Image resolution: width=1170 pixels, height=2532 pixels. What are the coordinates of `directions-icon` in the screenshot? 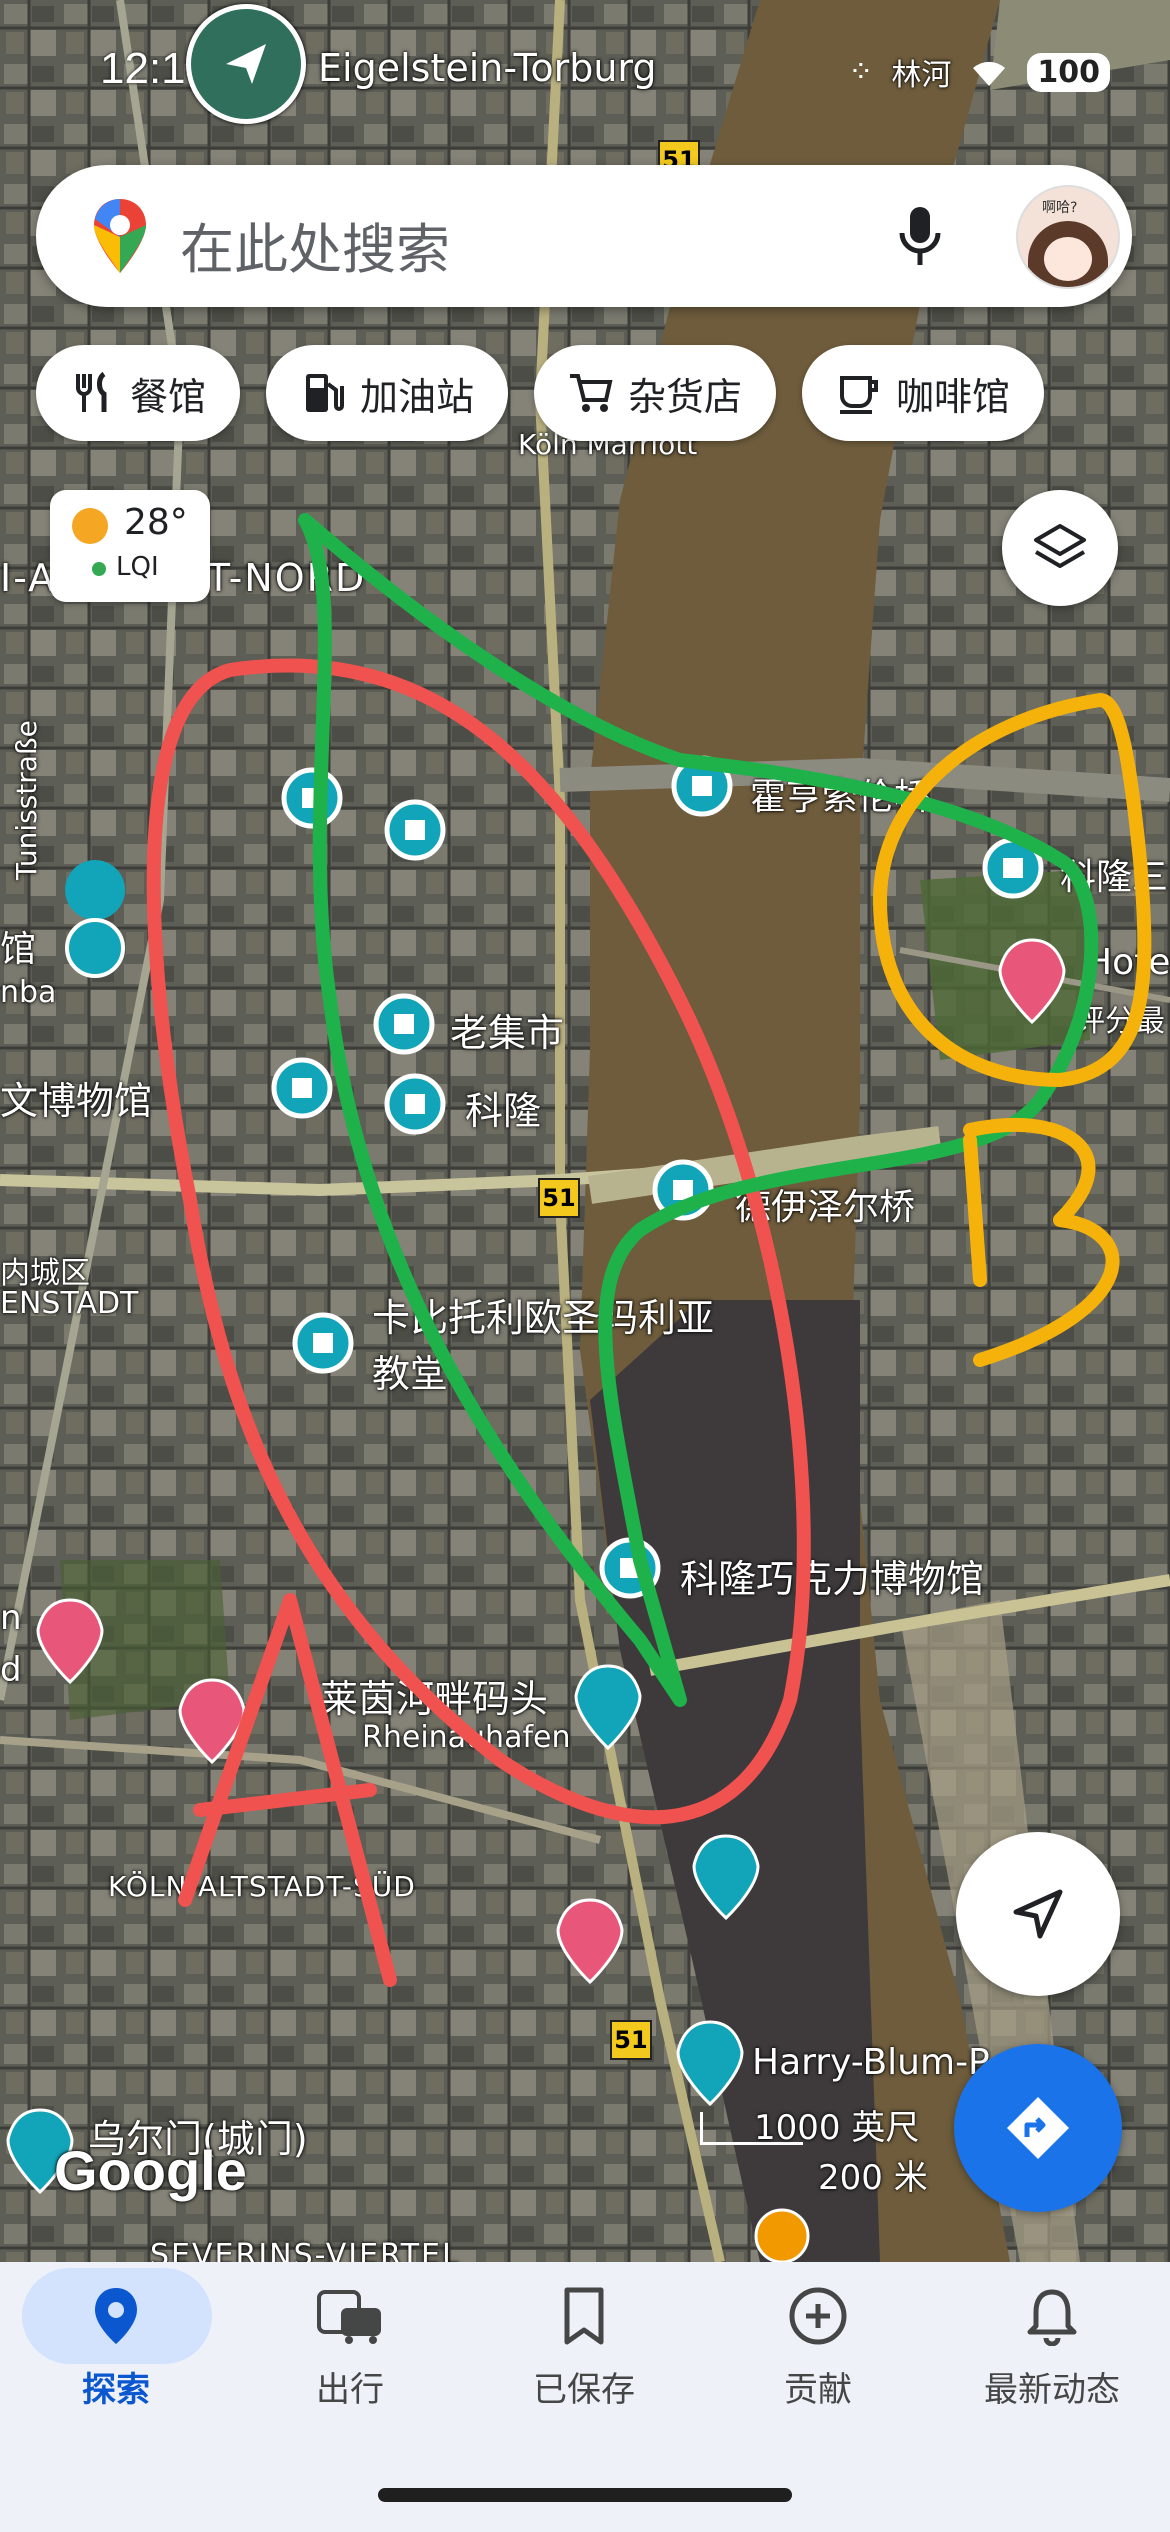 It's located at (1038, 2128).